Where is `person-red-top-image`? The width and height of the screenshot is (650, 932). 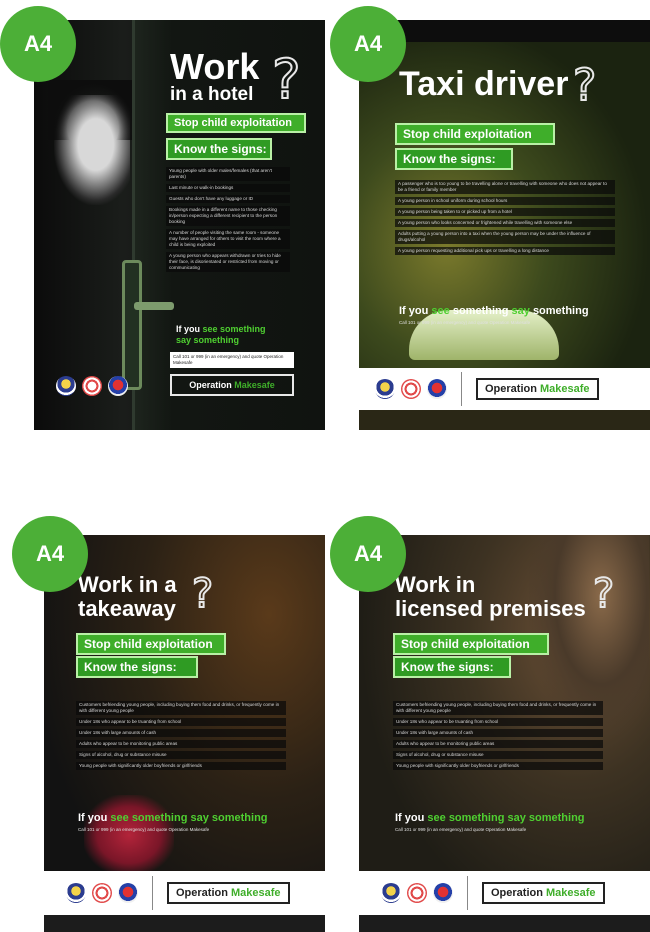 person-red-top-image is located at coordinates (129, 835).